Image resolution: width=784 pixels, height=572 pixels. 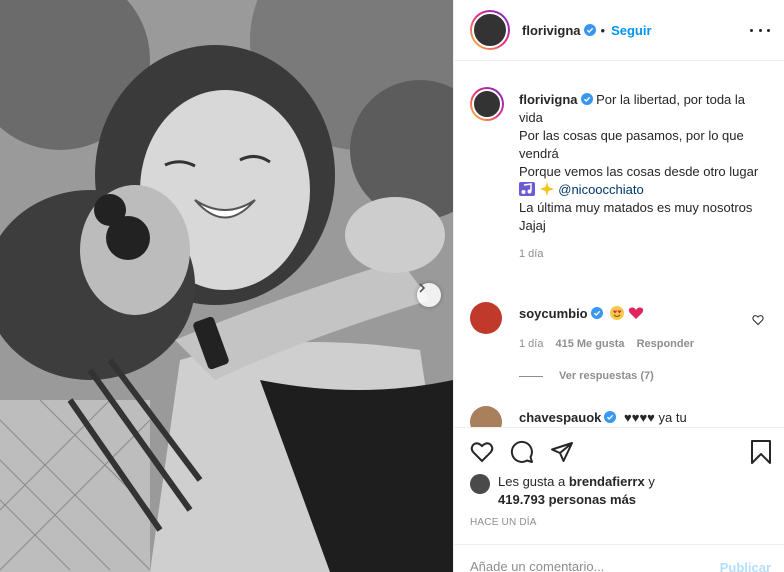 What do you see at coordinates (560, 417) in the screenshot?
I see `commenter-username: chavespauok` at bounding box center [560, 417].